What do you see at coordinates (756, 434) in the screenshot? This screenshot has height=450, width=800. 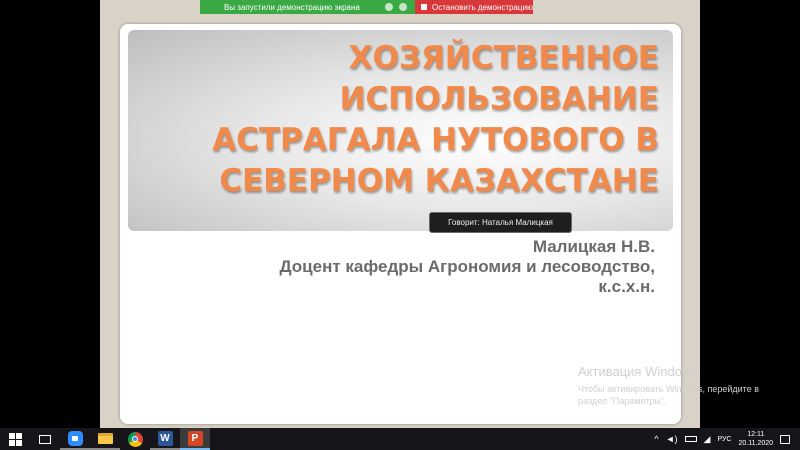 I see `clock-time: 12:11` at bounding box center [756, 434].